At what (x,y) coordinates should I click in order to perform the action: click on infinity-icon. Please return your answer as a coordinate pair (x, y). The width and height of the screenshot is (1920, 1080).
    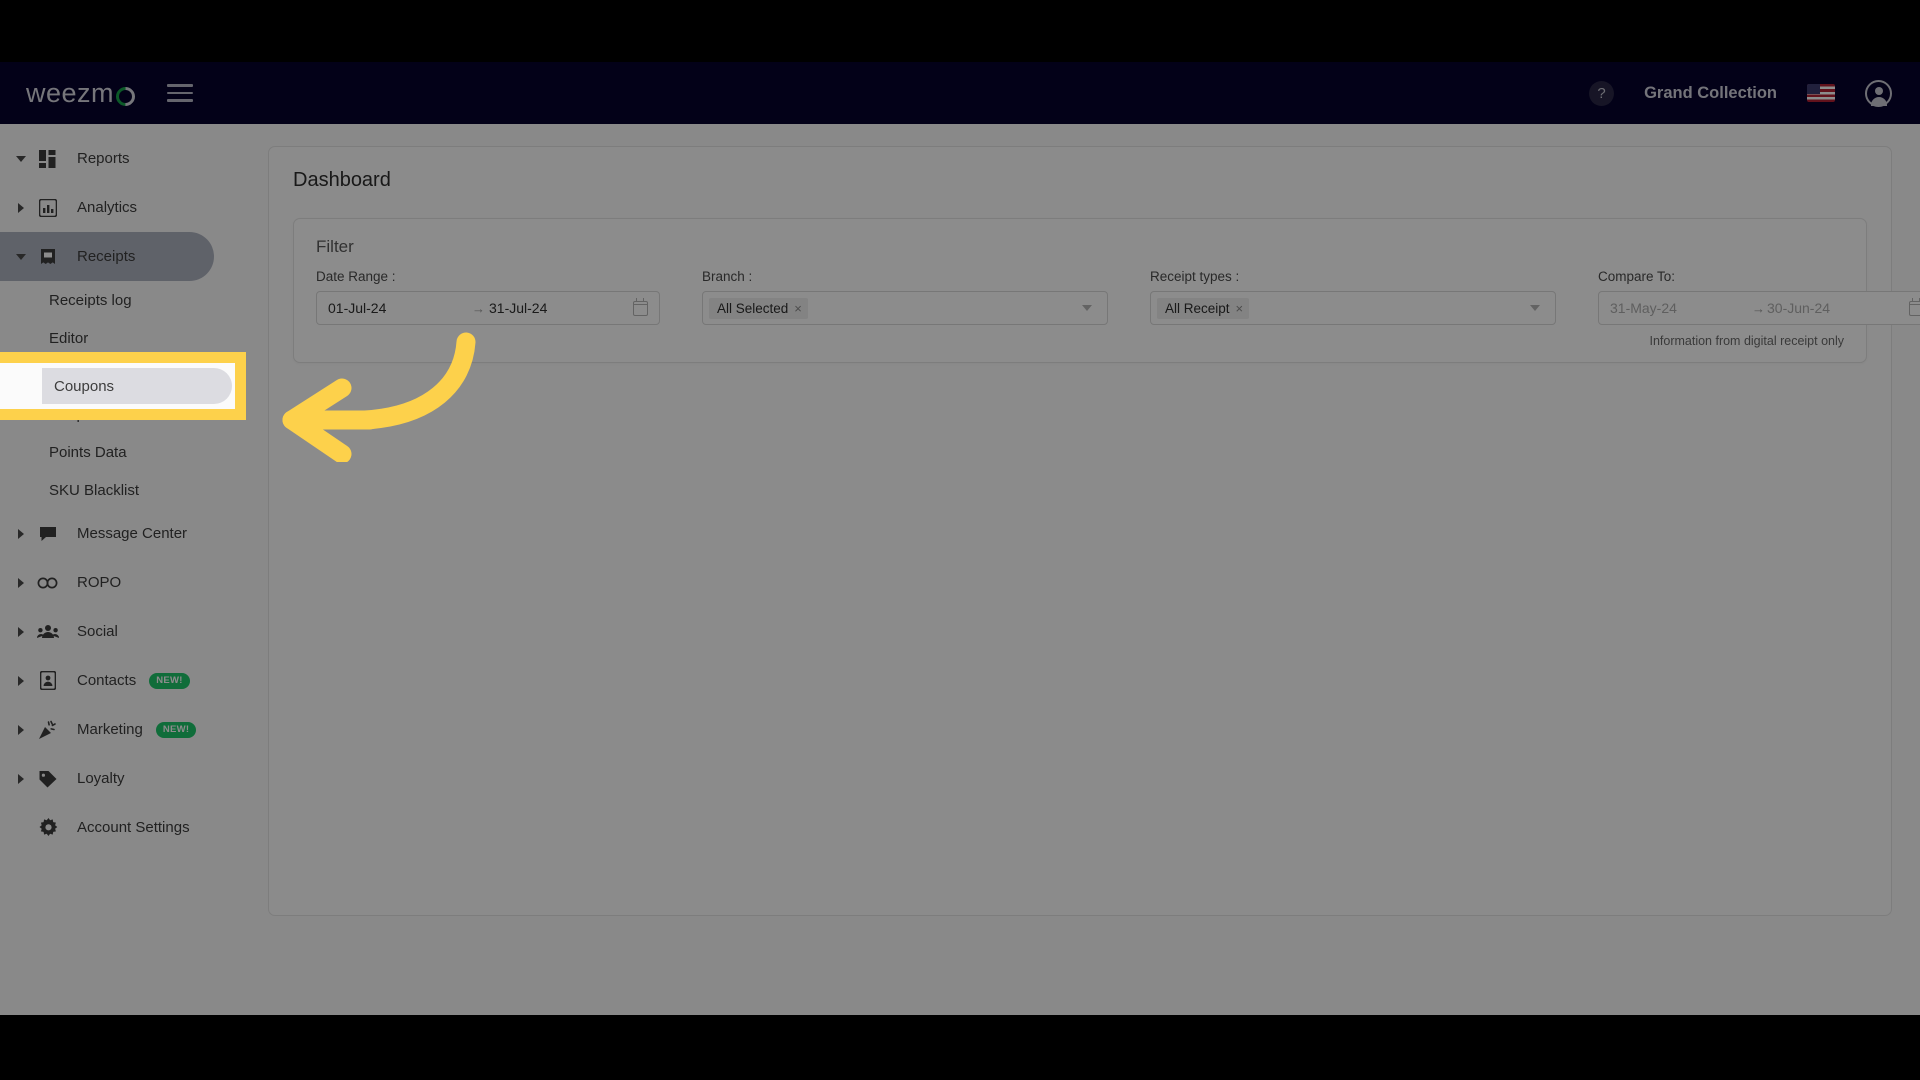
    Looking at the image, I should click on (48, 583).